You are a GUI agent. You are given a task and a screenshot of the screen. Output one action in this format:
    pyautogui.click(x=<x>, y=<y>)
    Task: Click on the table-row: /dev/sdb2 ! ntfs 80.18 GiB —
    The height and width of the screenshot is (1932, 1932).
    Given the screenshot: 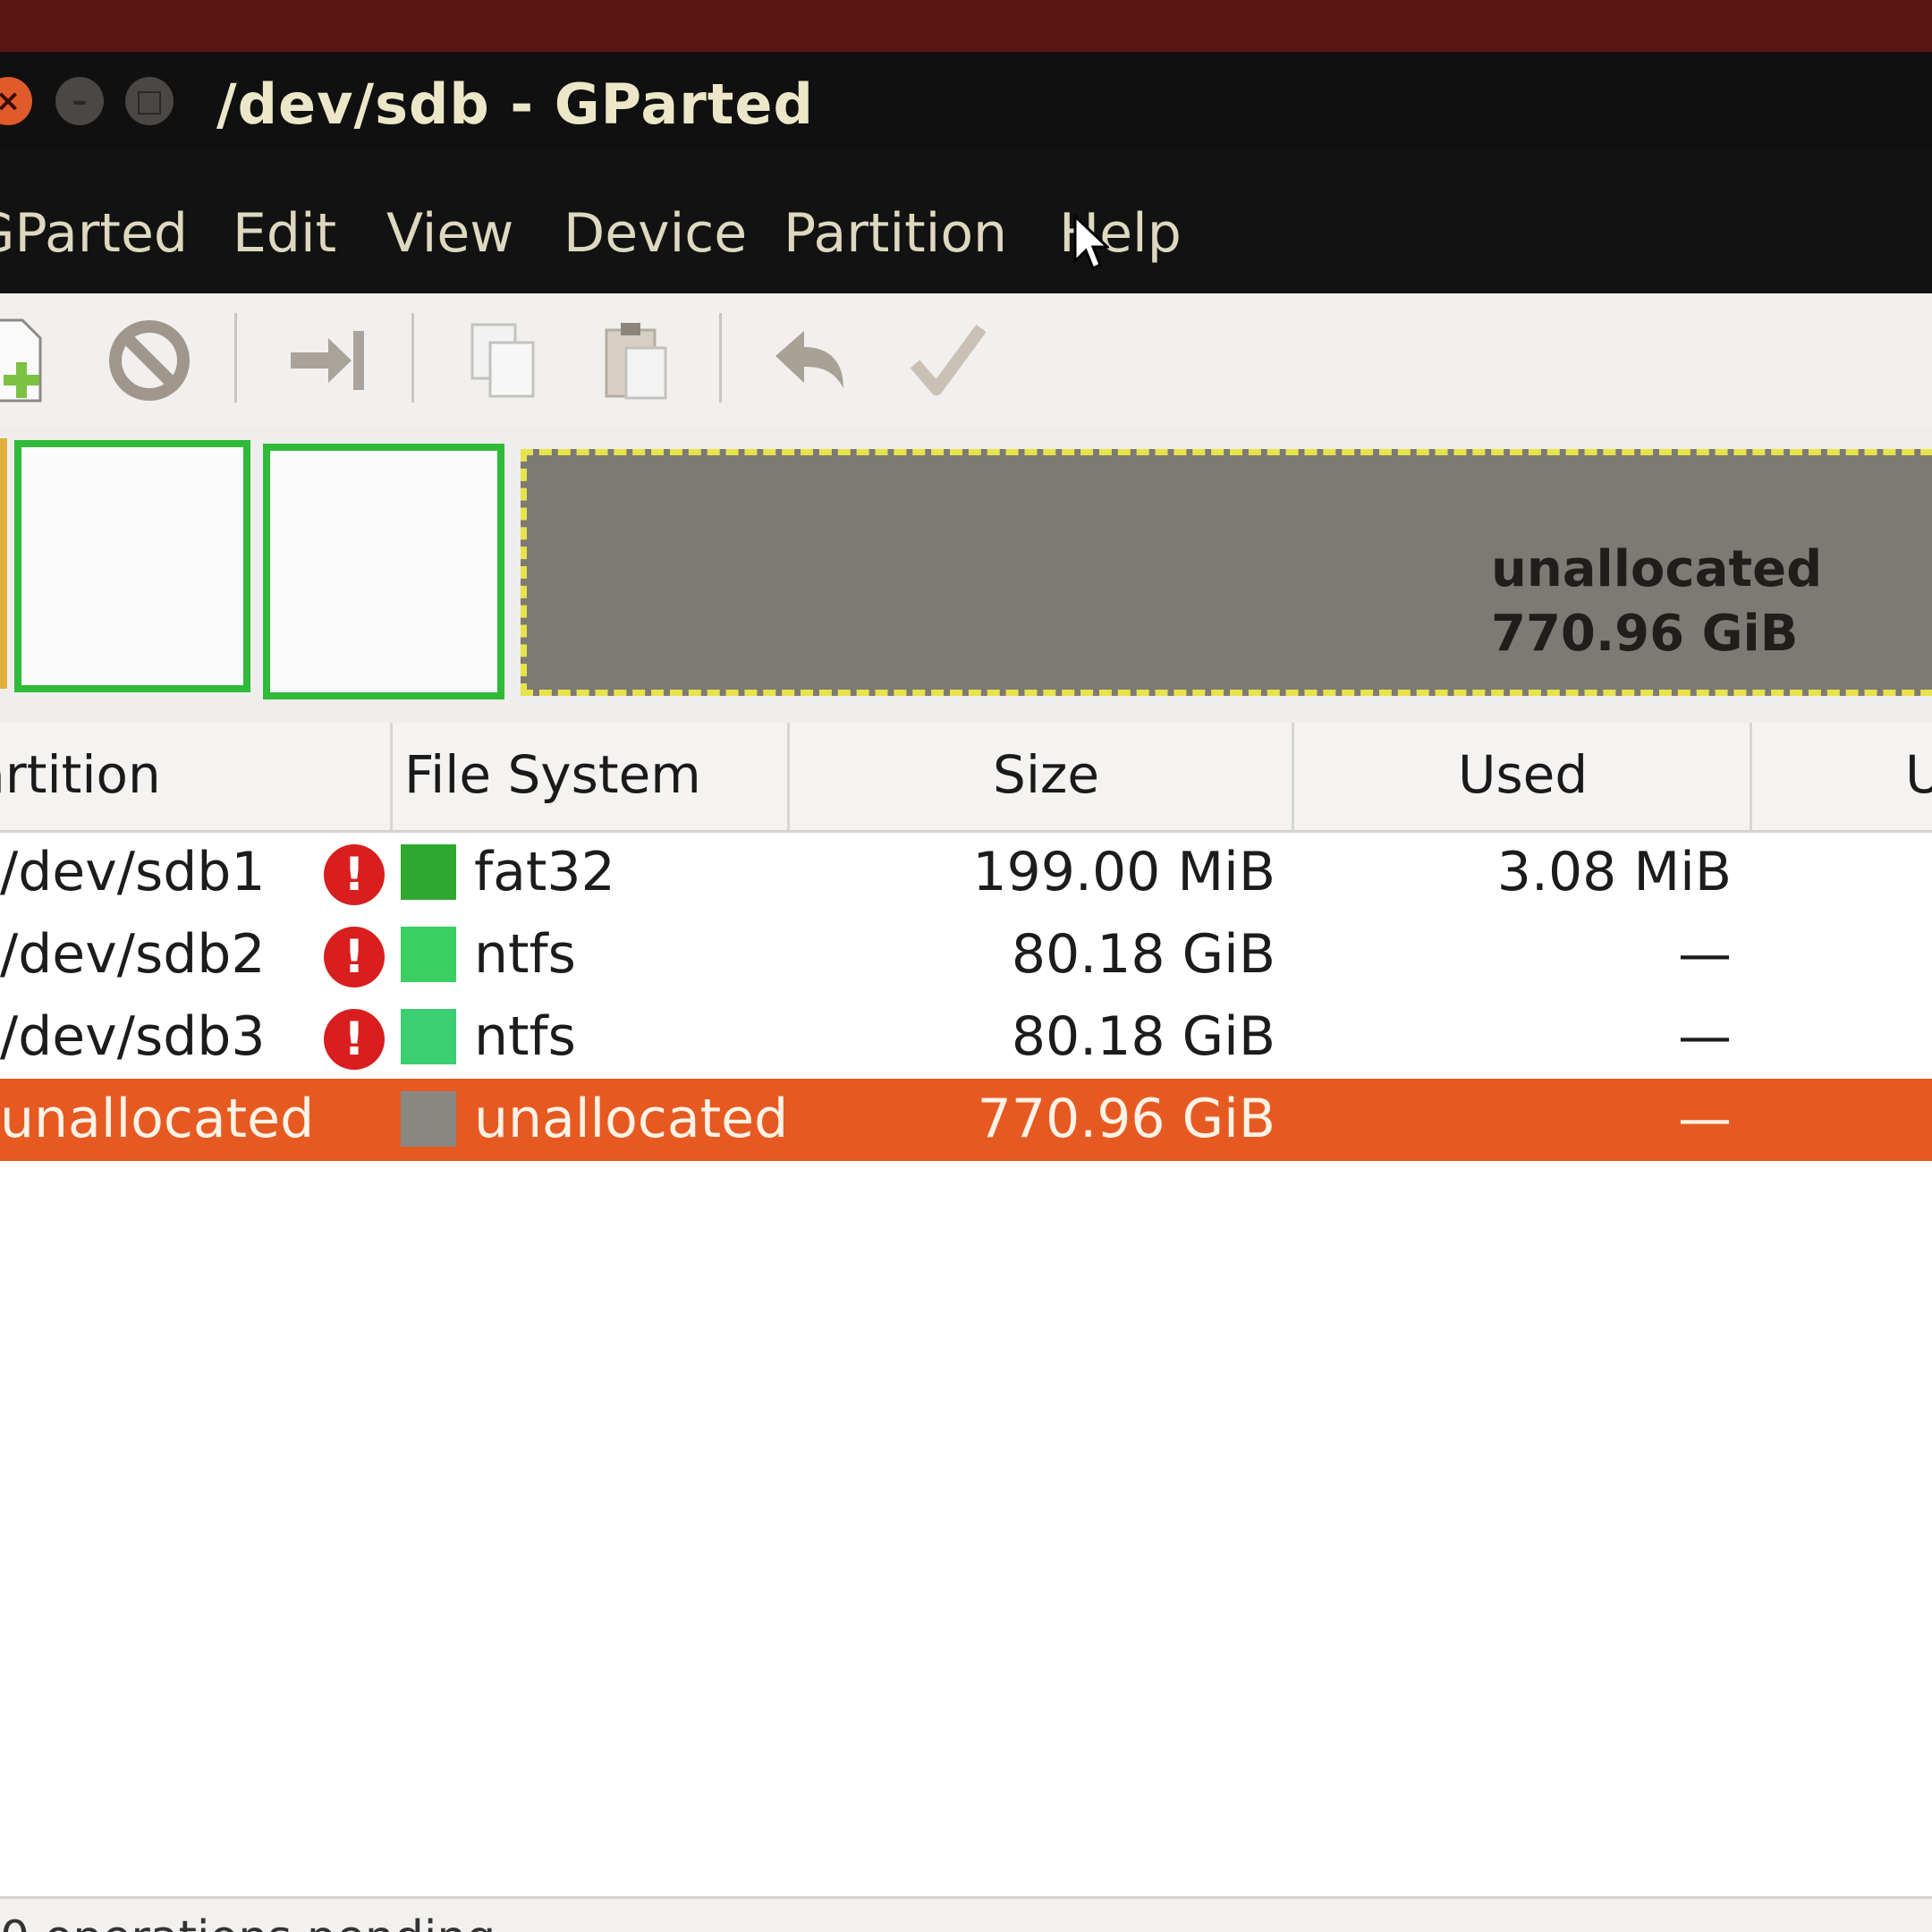 What is the action you would take?
    pyautogui.click(x=966, y=955)
    